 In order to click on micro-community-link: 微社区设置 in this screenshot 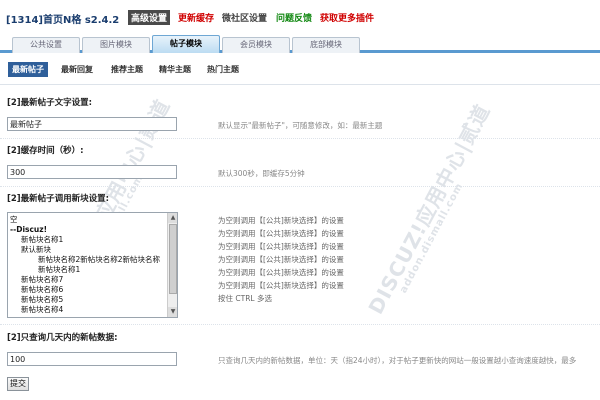, I will do `click(244, 17)`.